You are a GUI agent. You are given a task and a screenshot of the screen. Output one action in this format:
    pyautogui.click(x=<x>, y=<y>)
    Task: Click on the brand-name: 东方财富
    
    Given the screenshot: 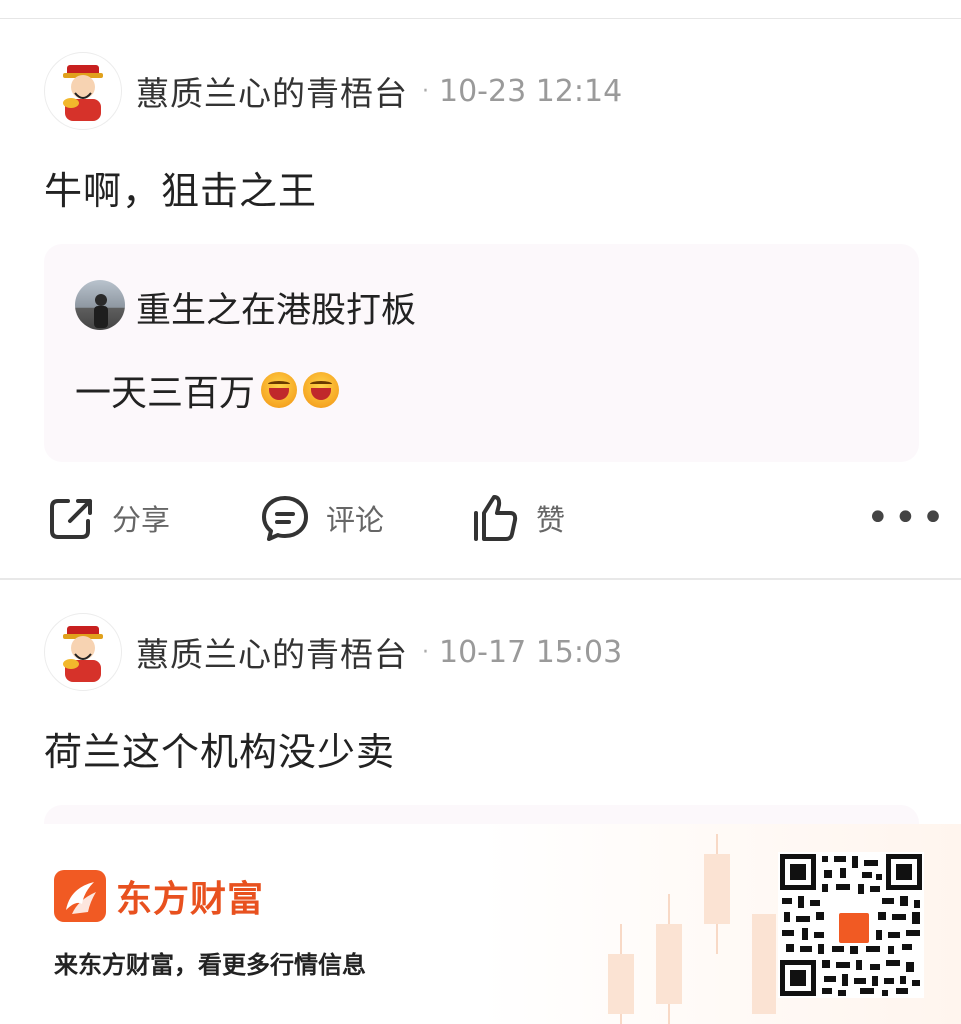 What is the action you would take?
    pyautogui.click(x=190, y=899)
    